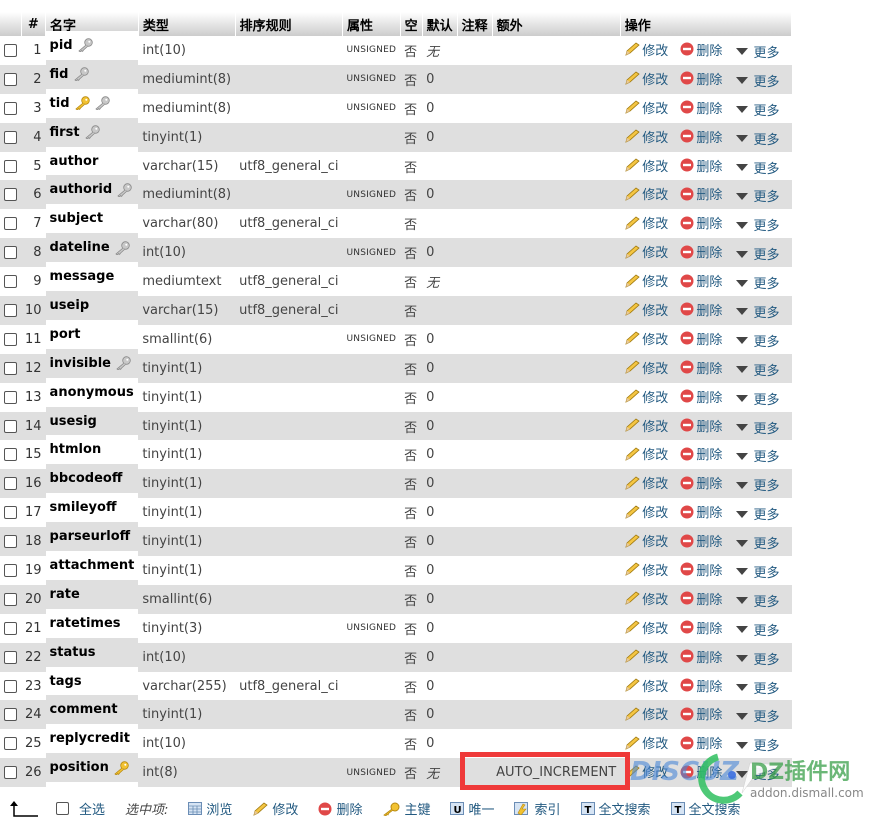 This screenshot has height=819, width=872. I want to click on column-name: parseurloff, so click(90, 536).